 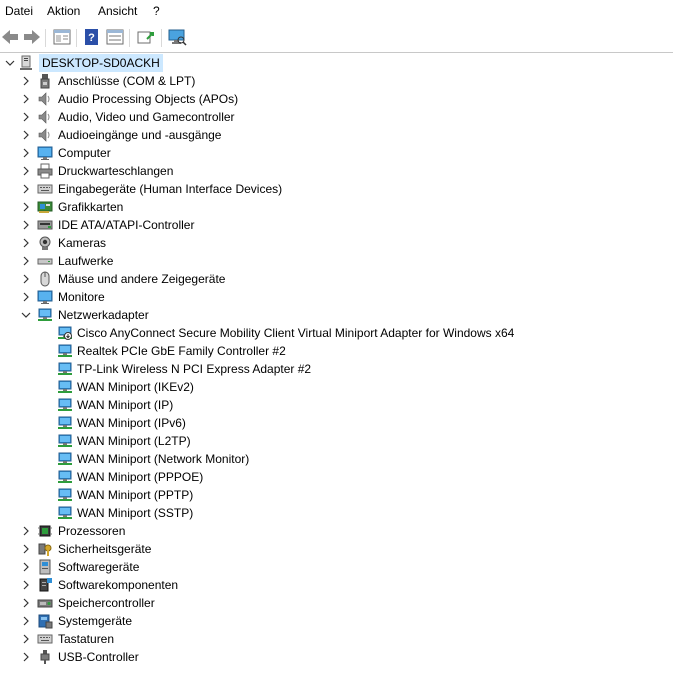 I want to click on network-icon, so click(x=45, y=315).